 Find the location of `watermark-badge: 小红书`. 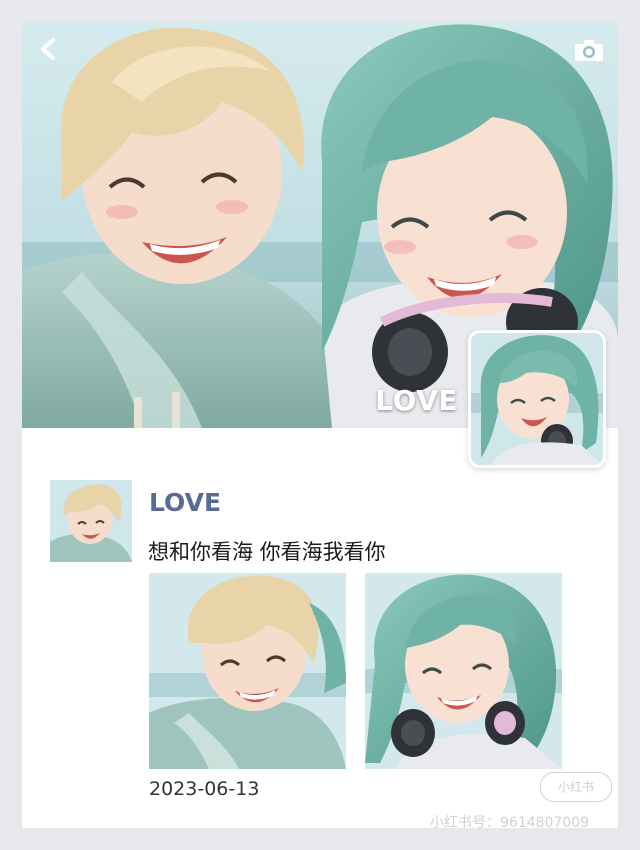

watermark-badge: 小红书 is located at coordinates (576, 787).